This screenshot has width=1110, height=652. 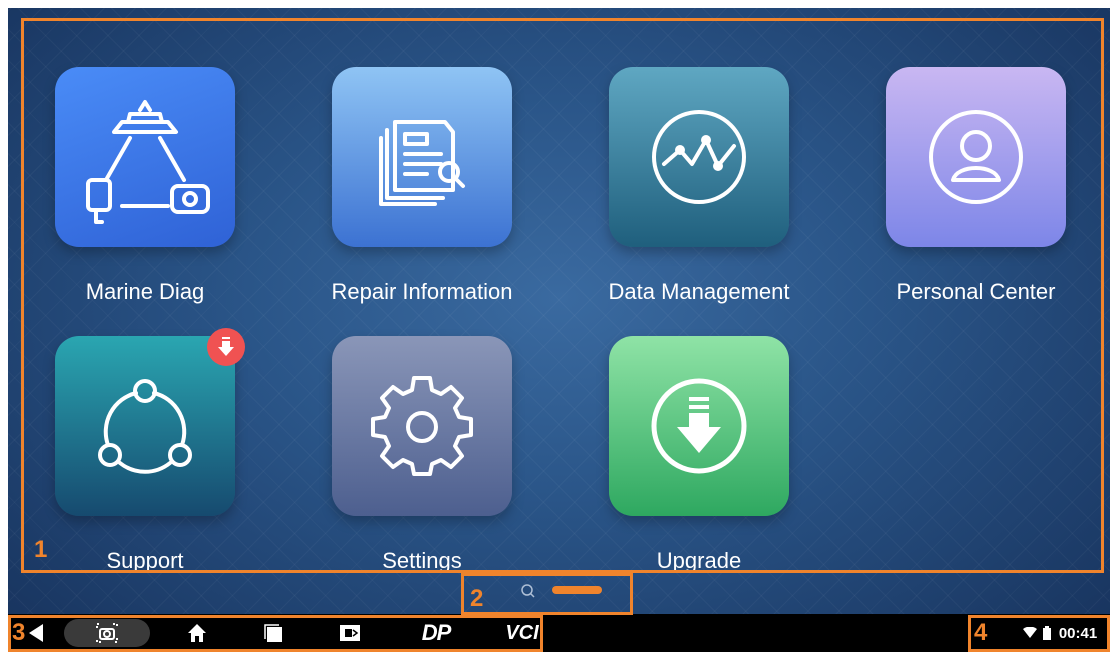 What do you see at coordinates (19, 632) in the screenshot?
I see `callout-number-3: 3` at bounding box center [19, 632].